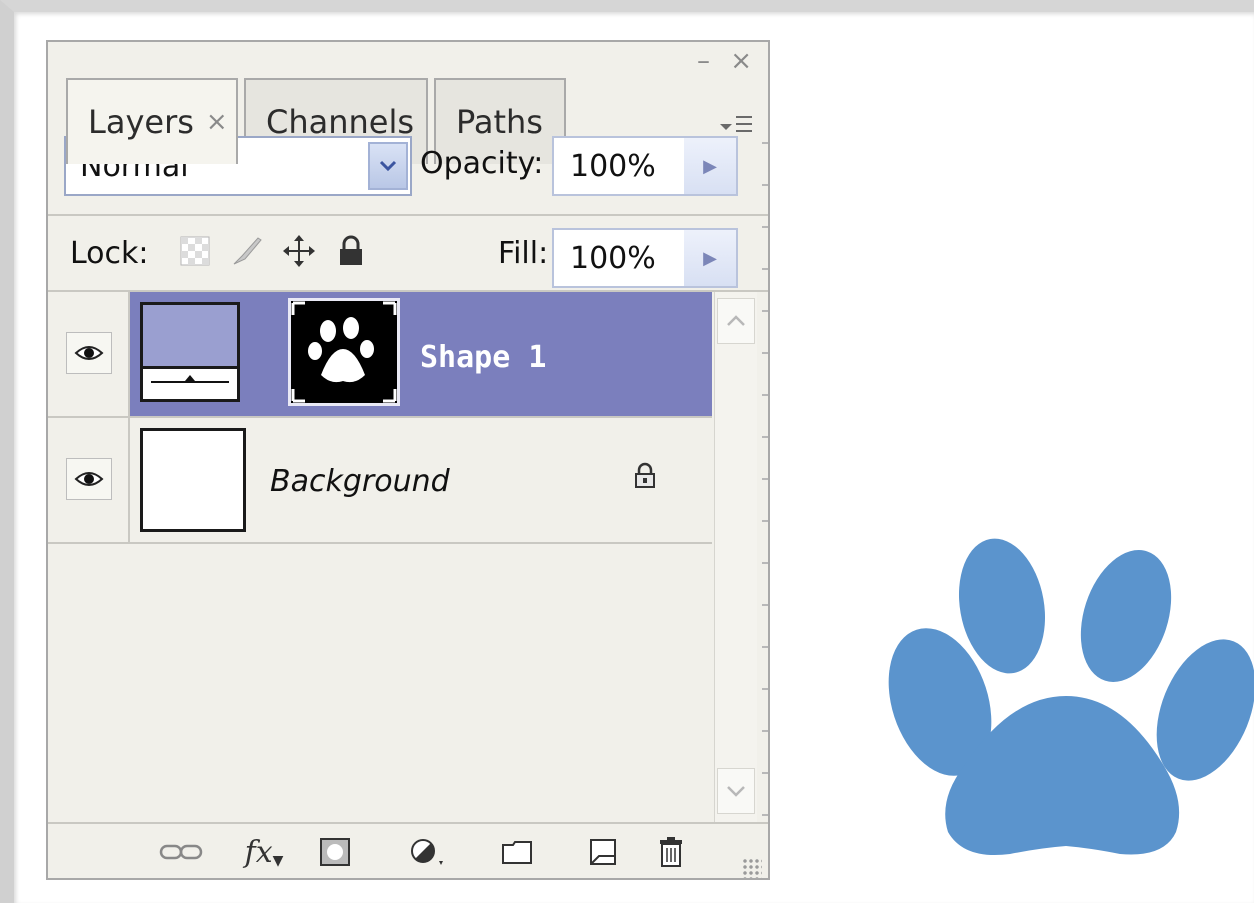 The width and height of the screenshot is (1254, 903). Describe the element at coordinates (765, 482) in the screenshot. I see `panel-edge` at that location.